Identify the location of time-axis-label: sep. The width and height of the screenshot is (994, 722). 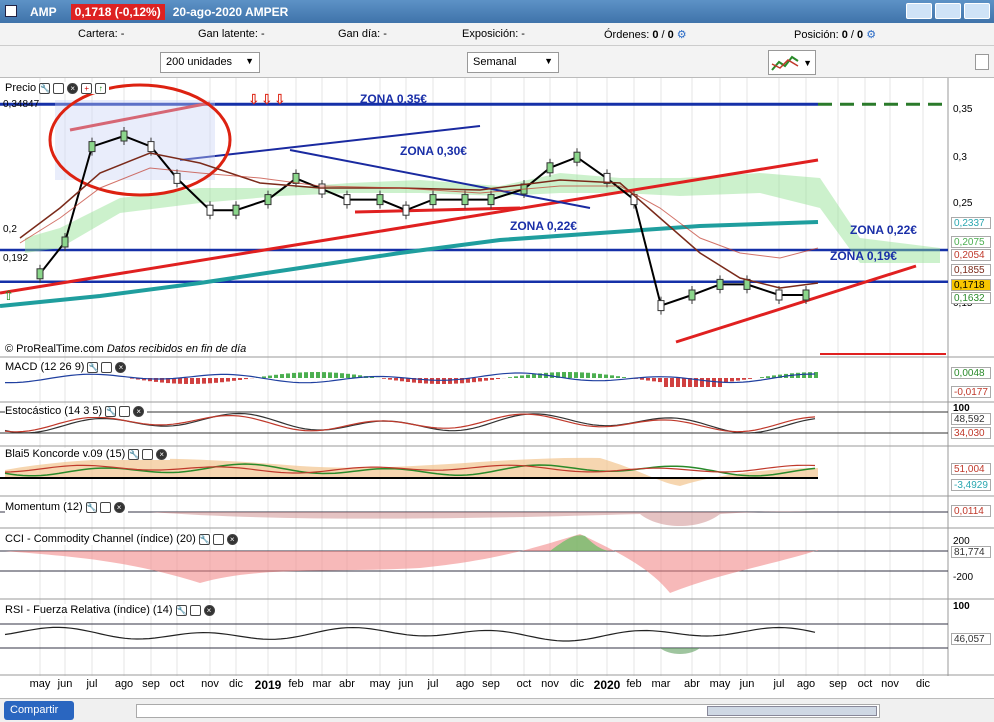
(491, 684).